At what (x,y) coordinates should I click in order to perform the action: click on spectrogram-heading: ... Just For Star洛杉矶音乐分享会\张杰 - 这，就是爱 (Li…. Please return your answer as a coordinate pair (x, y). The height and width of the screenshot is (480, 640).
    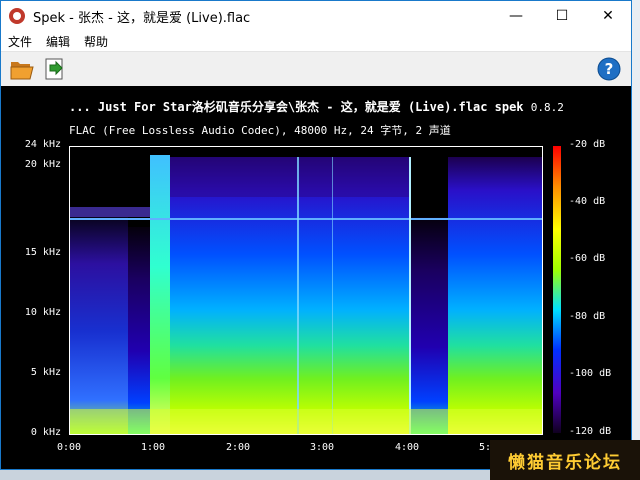
    Looking at the image, I should click on (316, 106).